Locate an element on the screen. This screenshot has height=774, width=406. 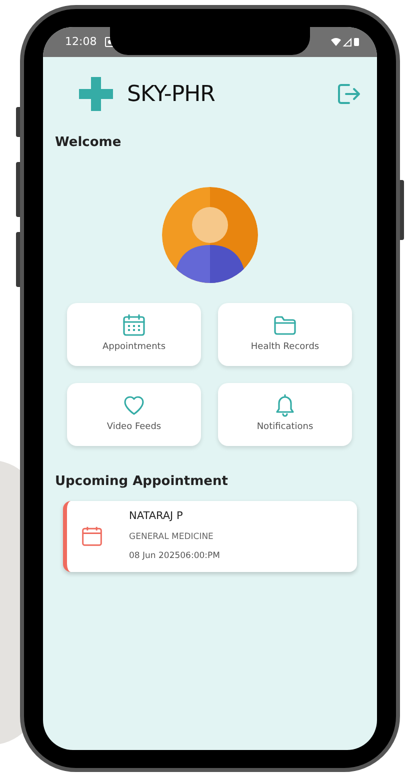
welcome-text: Welcome is located at coordinates (88, 143).